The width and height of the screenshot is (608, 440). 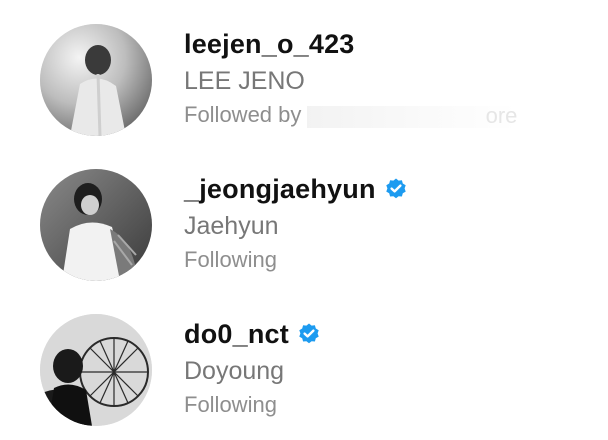 What do you see at coordinates (244, 81) in the screenshot?
I see `full-name: LEE JENO` at bounding box center [244, 81].